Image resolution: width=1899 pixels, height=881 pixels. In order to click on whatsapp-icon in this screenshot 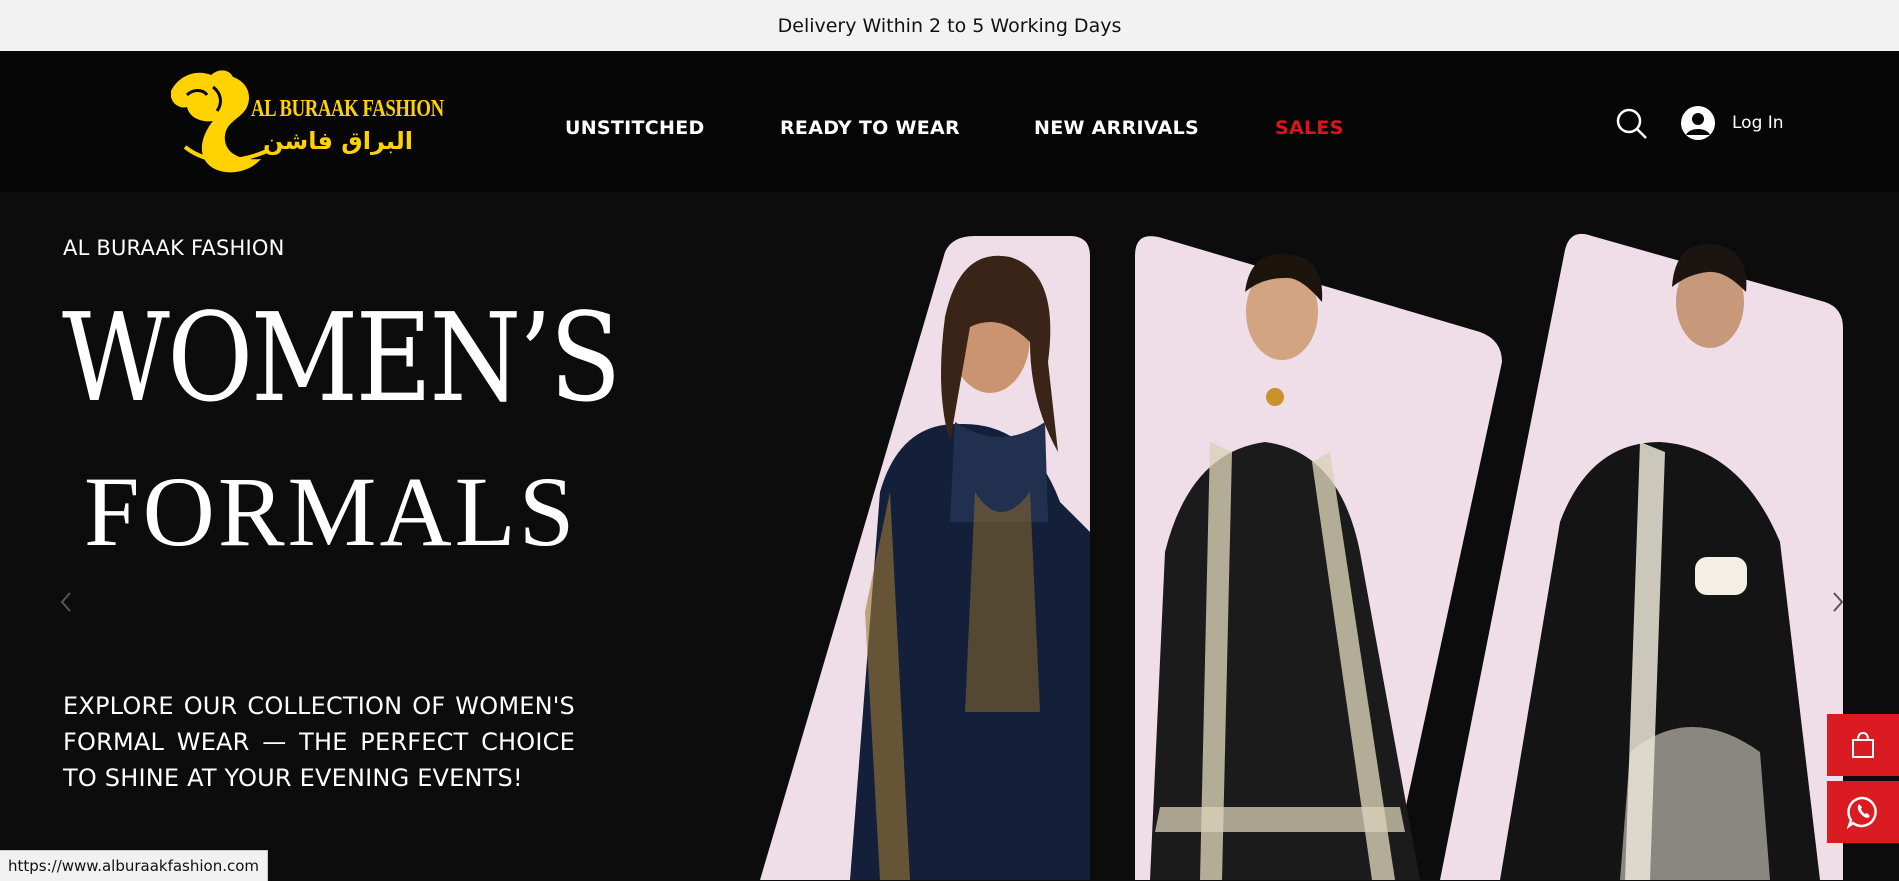, I will do `click(1861, 812)`.